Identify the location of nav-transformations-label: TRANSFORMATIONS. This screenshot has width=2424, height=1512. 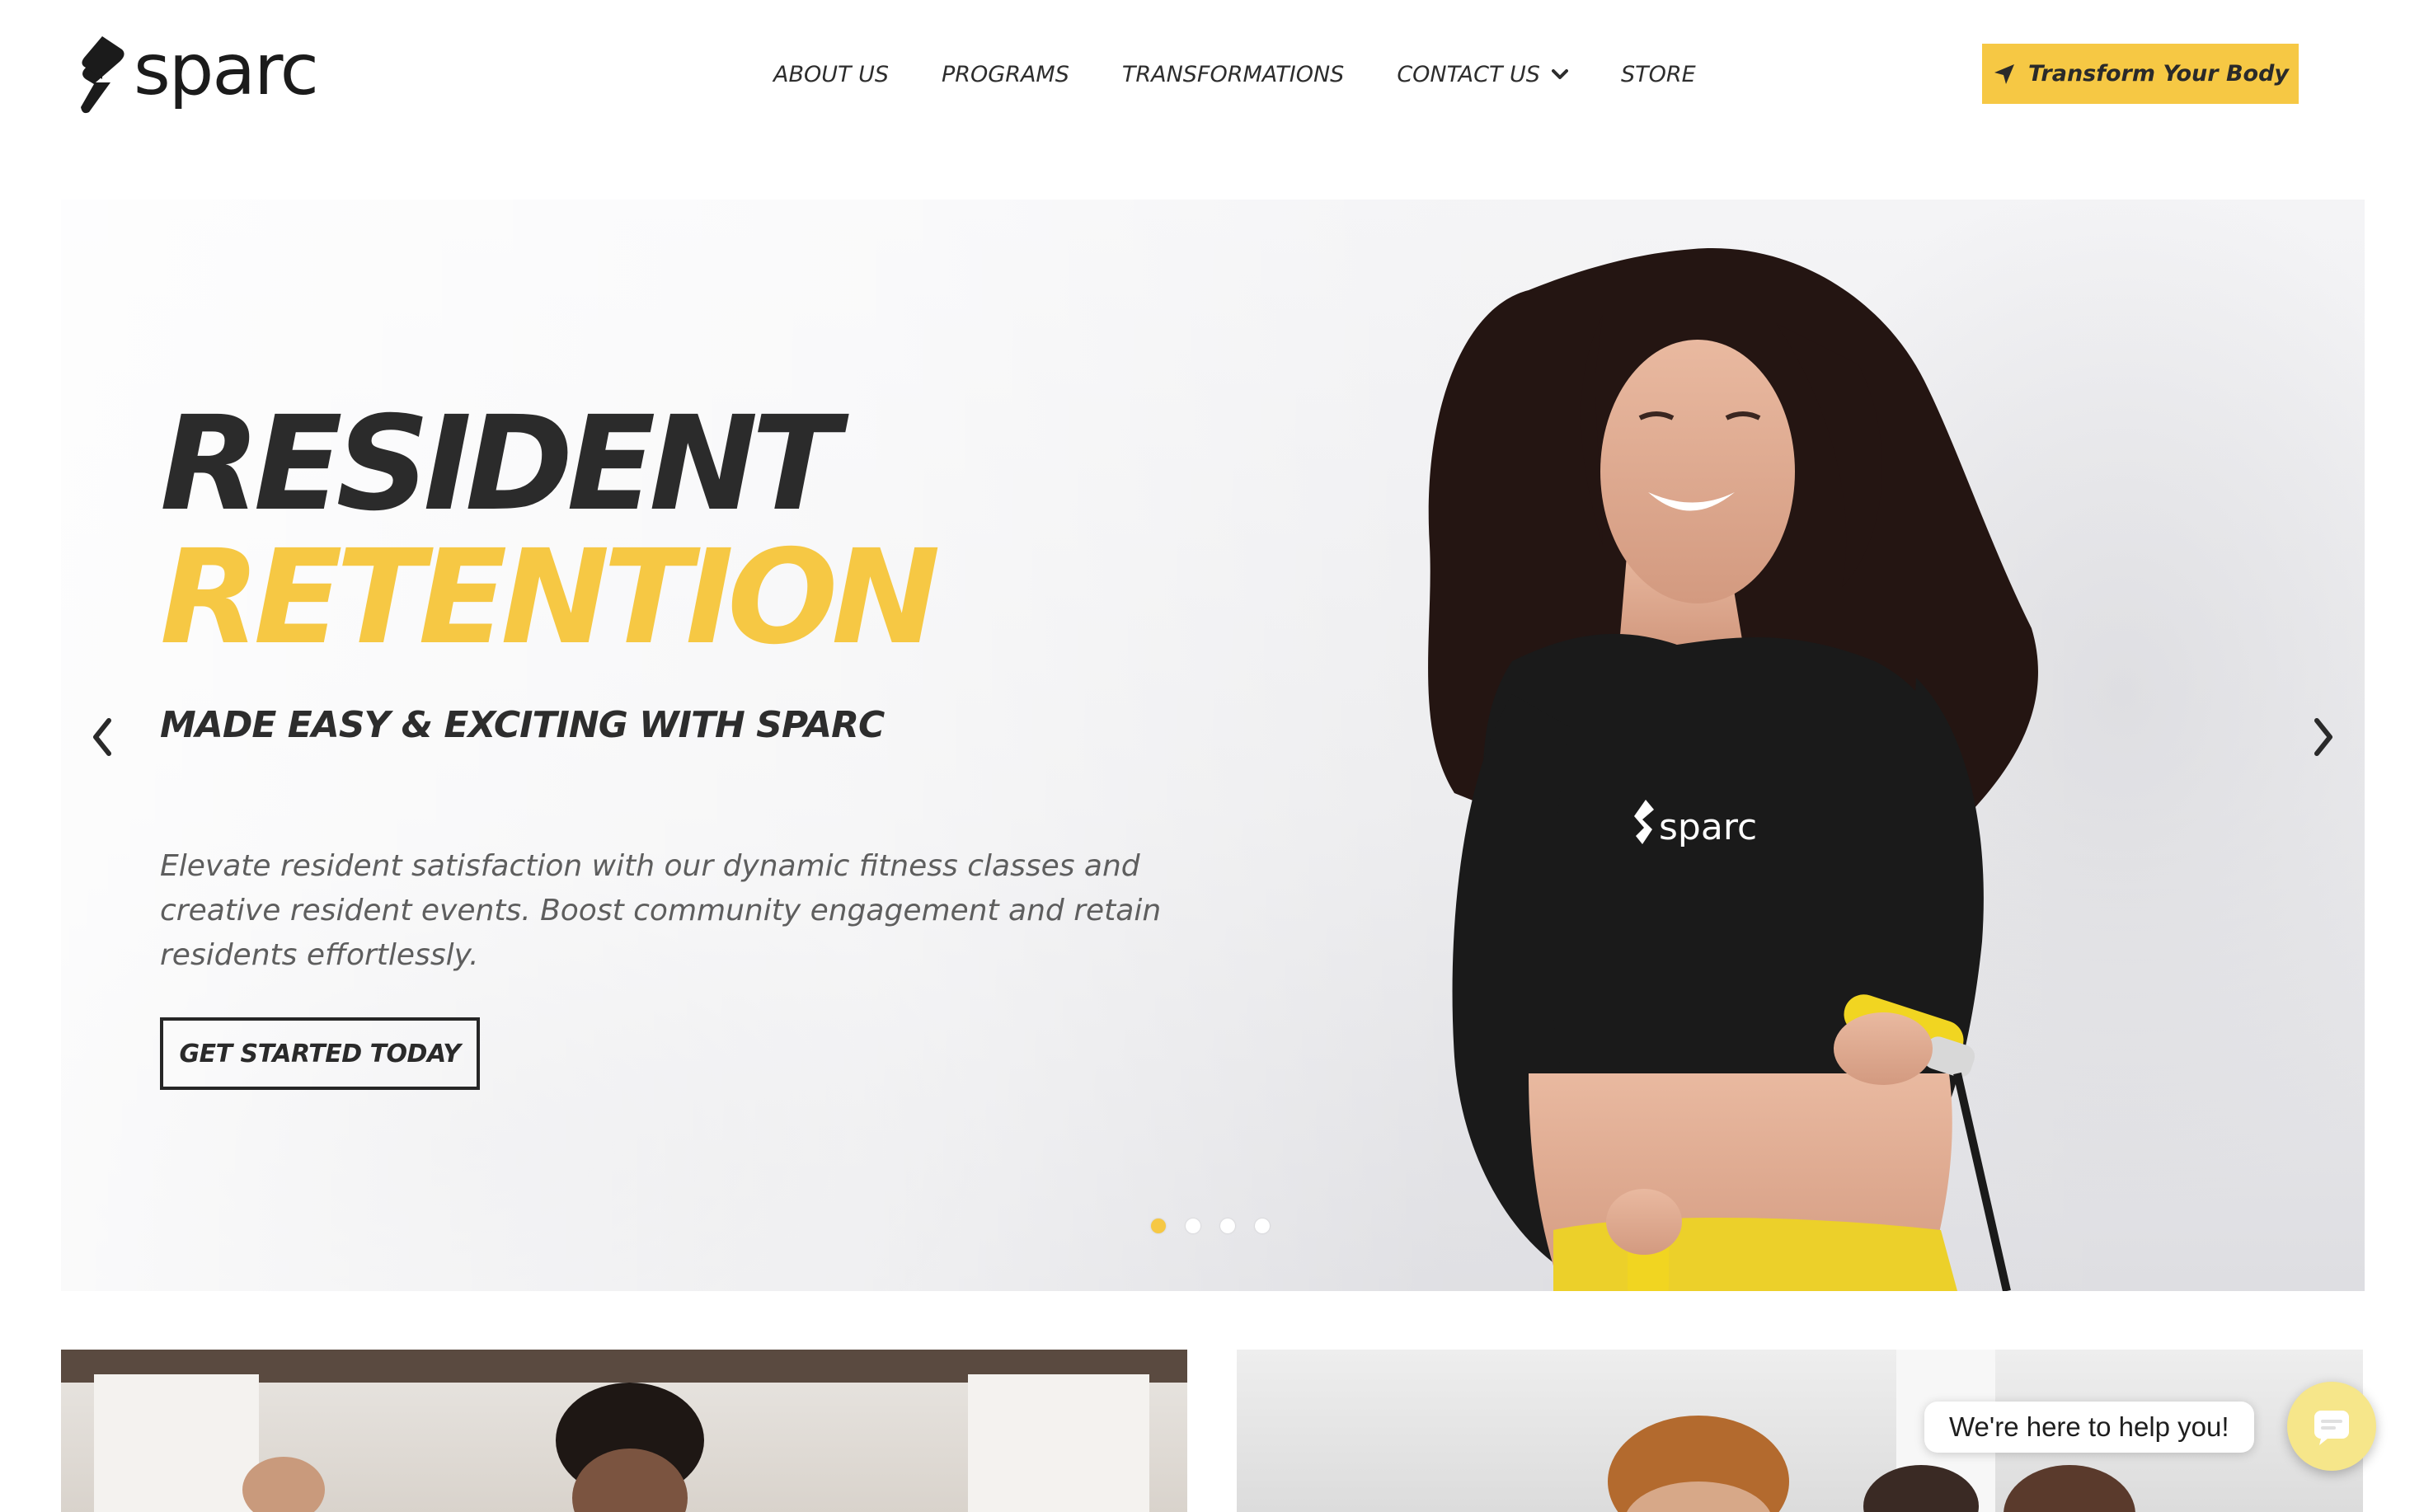
(1233, 74).